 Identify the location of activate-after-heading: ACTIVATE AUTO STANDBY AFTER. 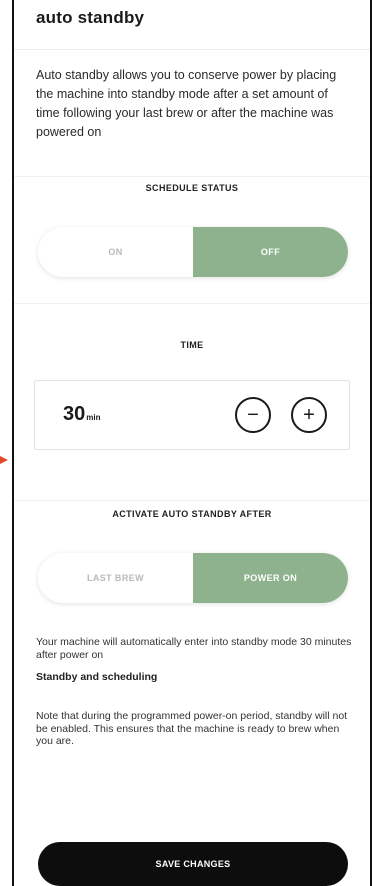
(192, 514).